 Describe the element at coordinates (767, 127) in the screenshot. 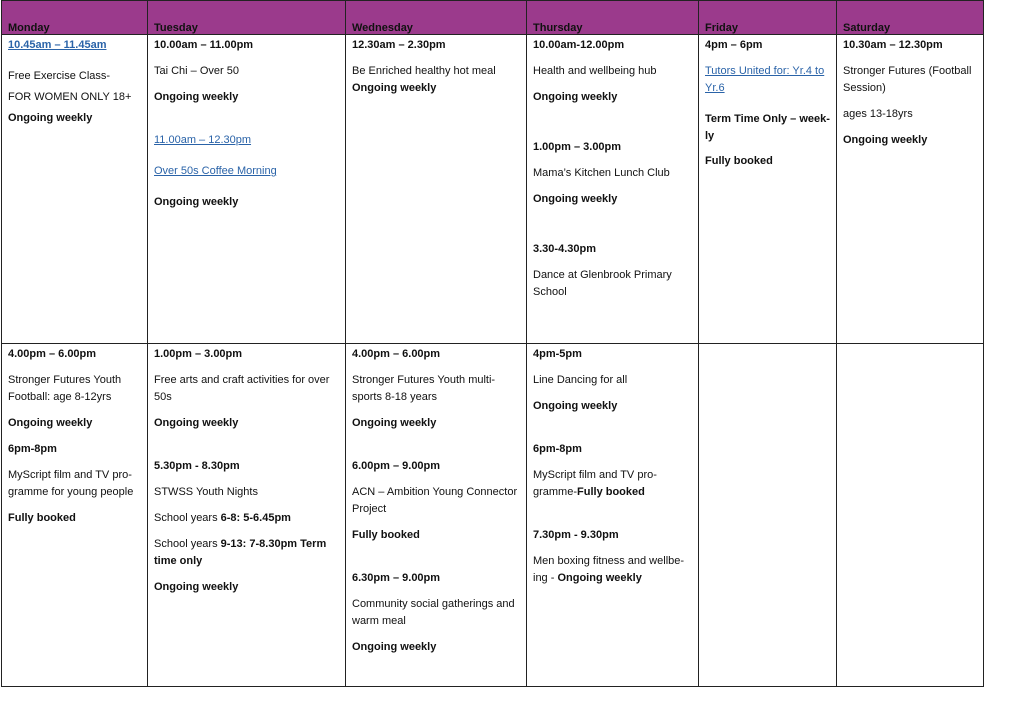

I see `event-note: Term Time Only – week-ly` at that location.